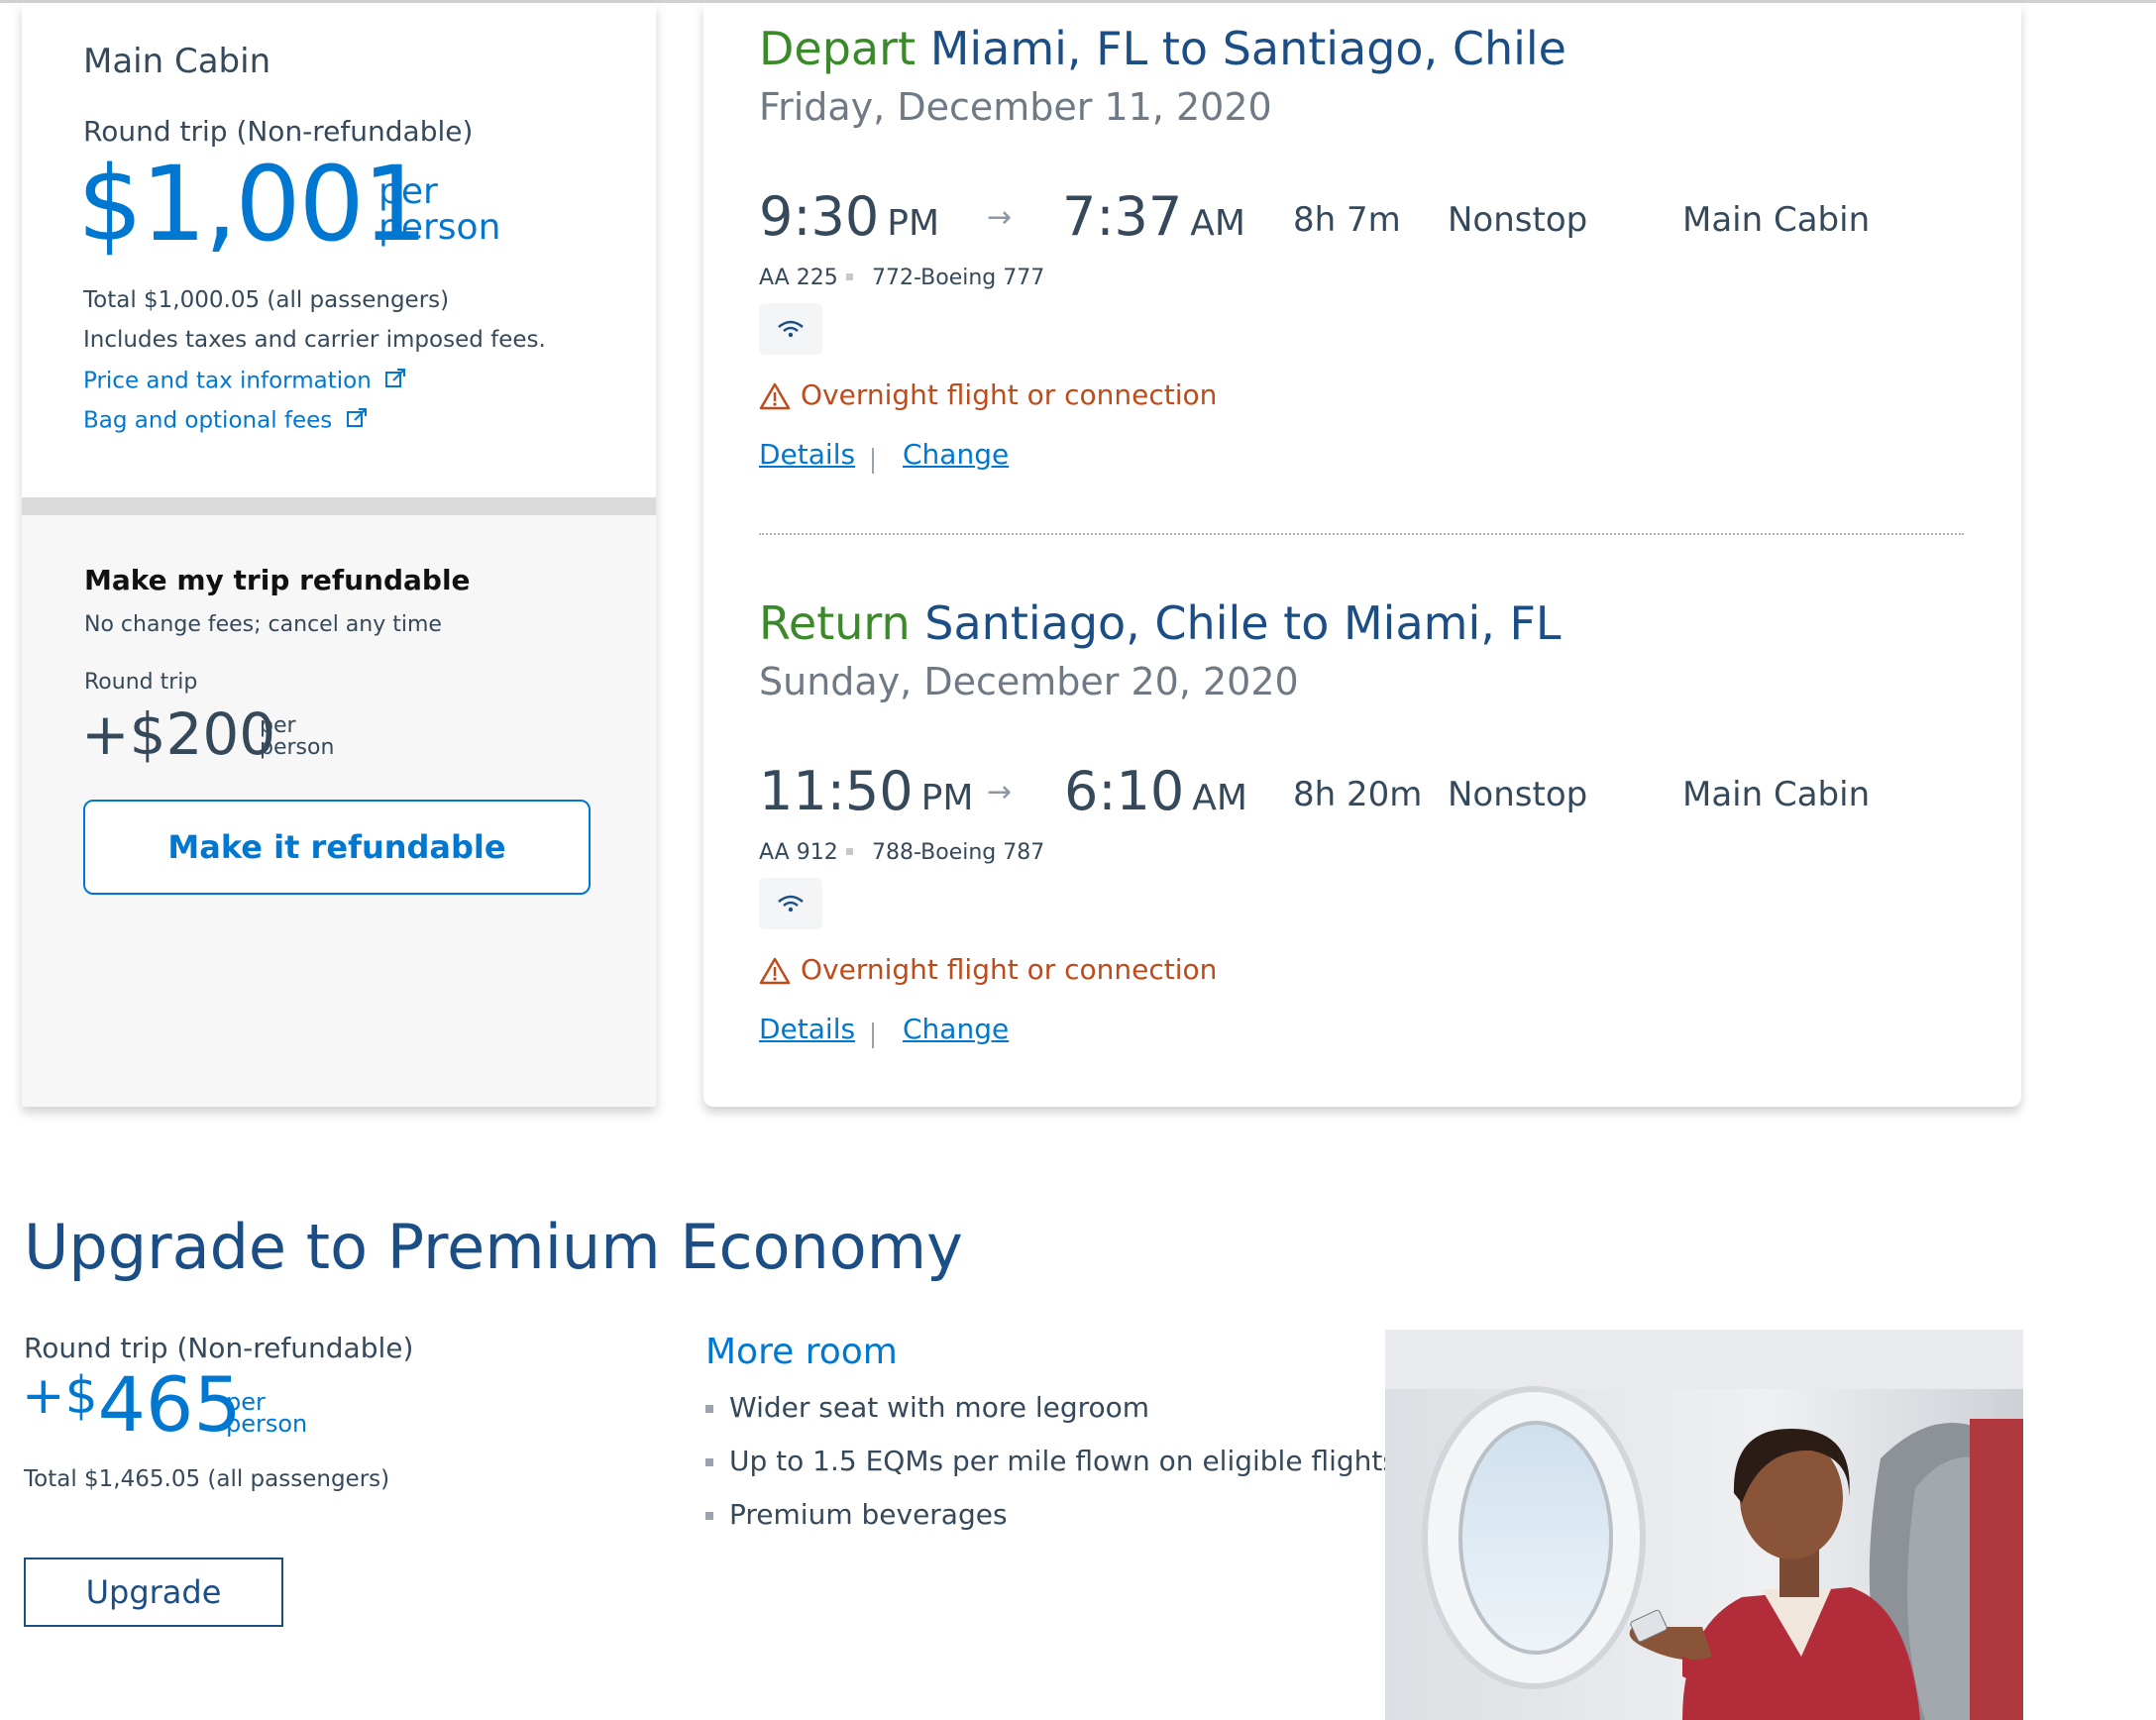 This screenshot has width=2156, height=1720. What do you see at coordinates (868, 1514) in the screenshot?
I see `feature-text: Premium beverages` at bounding box center [868, 1514].